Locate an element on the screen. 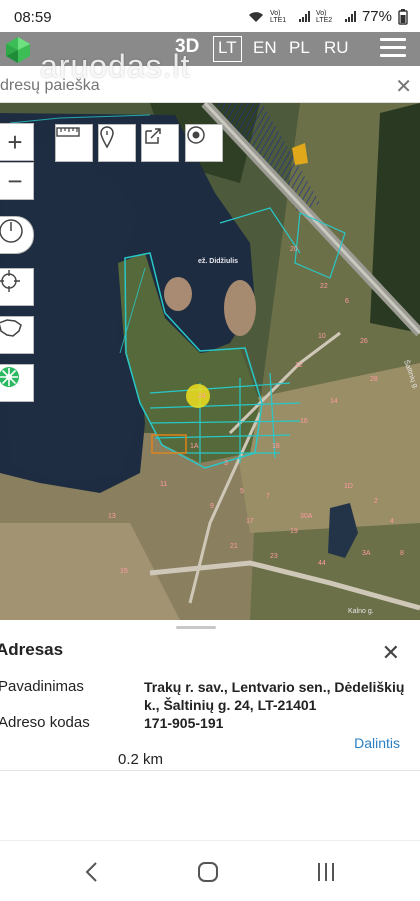 The image size is (420, 901). lake-label: ež. Didžiulis is located at coordinates (218, 261).